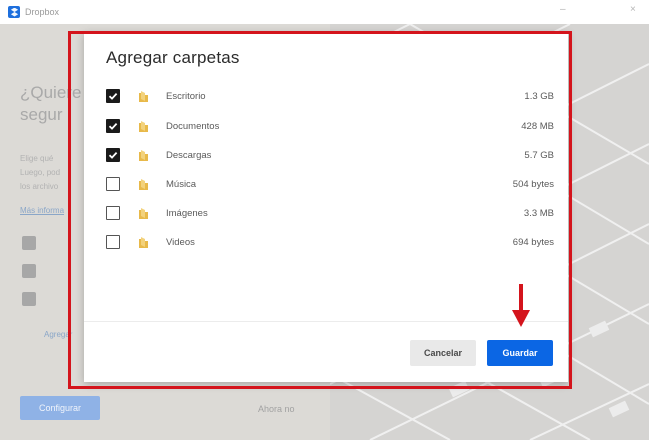 The width and height of the screenshot is (649, 440). I want to click on close-button: ×, so click(633, 9).